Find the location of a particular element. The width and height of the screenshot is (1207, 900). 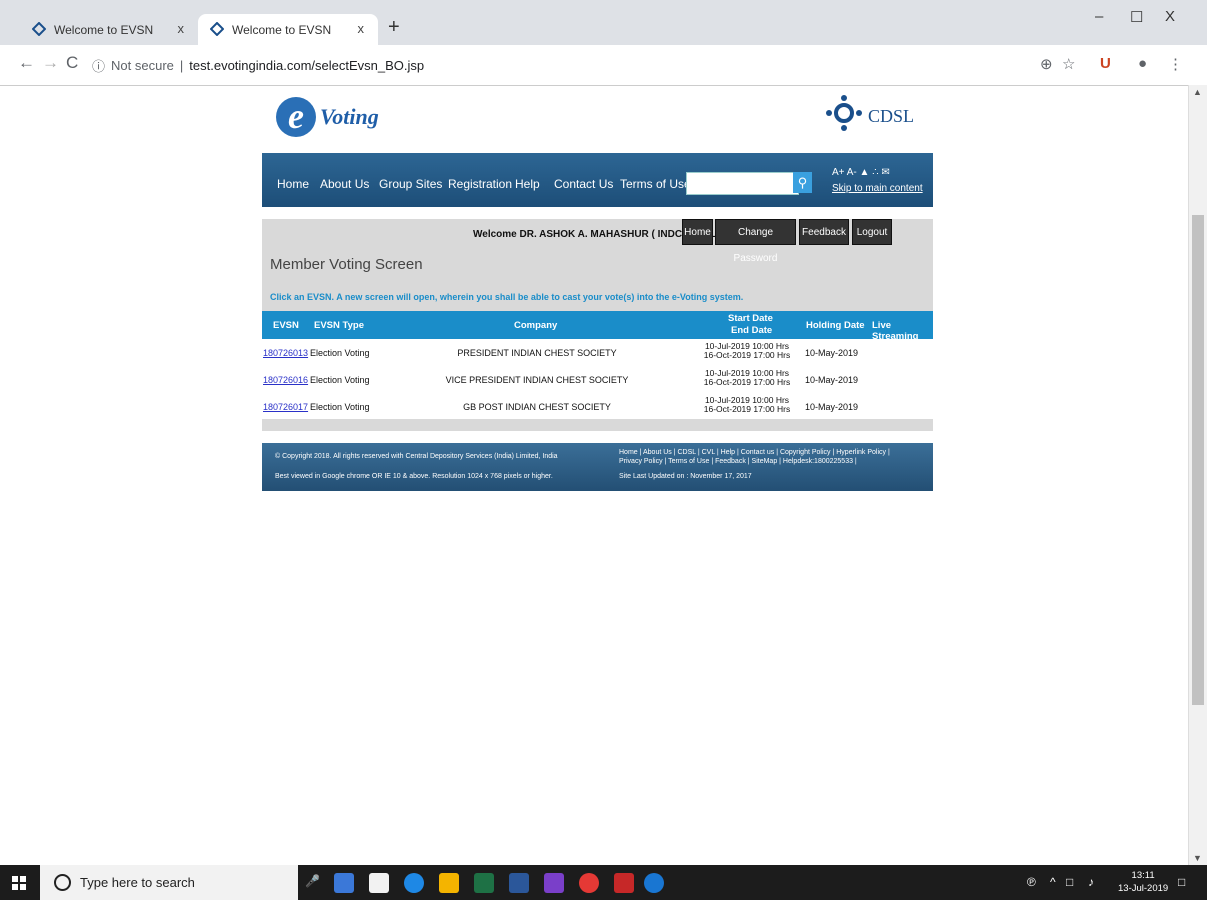

volume-muted-icon: ♪ is located at coordinates (1091, 882).